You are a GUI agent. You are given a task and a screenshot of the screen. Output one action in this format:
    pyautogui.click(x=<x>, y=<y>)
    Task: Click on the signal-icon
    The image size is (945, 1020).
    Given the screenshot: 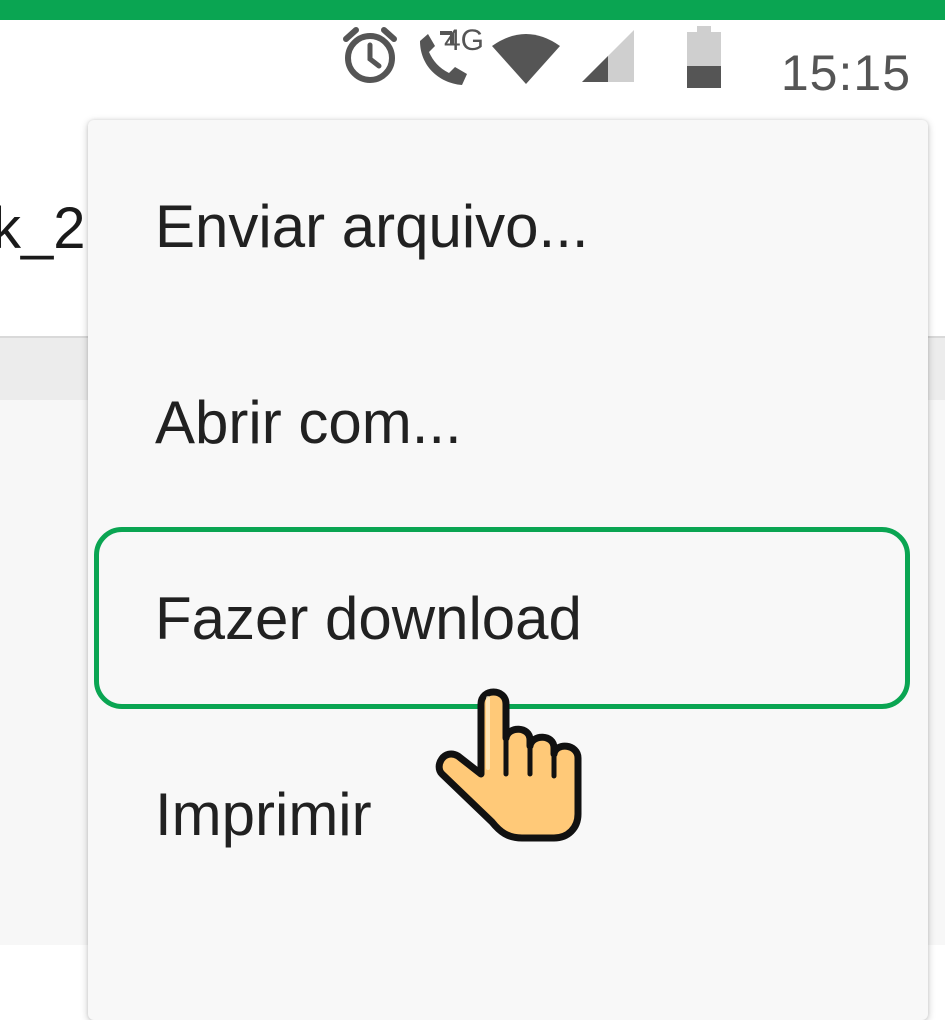 What is the action you would take?
    pyautogui.click(x=609, y=59)
    